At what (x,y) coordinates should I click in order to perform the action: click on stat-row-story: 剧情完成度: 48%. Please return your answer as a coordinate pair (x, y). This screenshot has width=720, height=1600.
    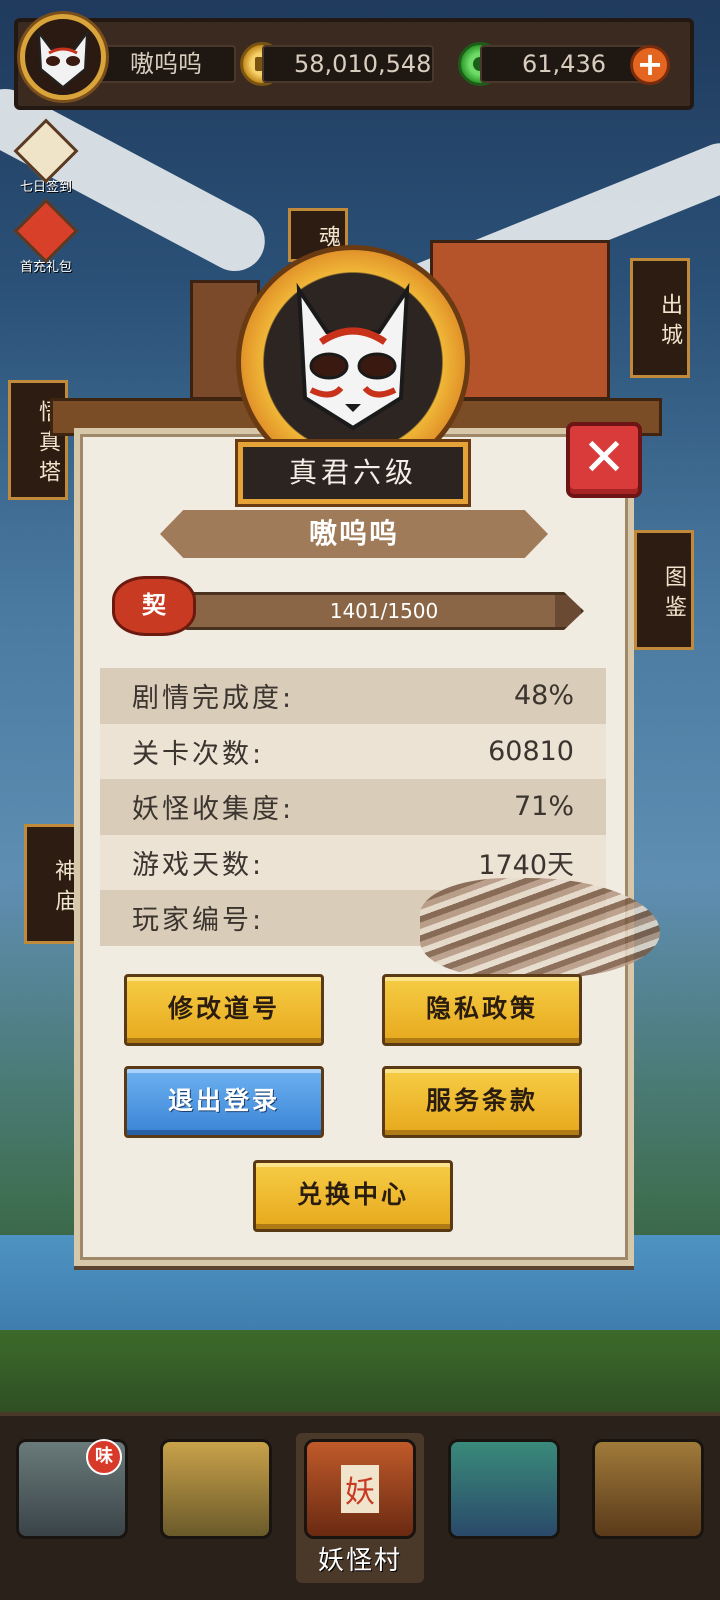
    Looking at the image, I should click on (353, 696).